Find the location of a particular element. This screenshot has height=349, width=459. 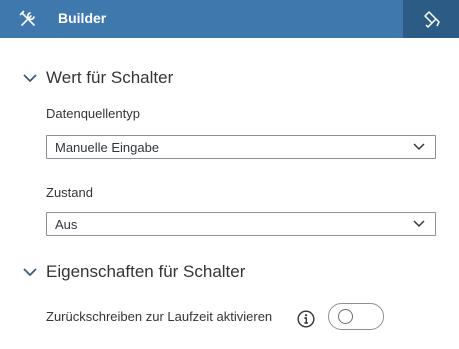

format-panel-button is located at coordinates (431, 19).